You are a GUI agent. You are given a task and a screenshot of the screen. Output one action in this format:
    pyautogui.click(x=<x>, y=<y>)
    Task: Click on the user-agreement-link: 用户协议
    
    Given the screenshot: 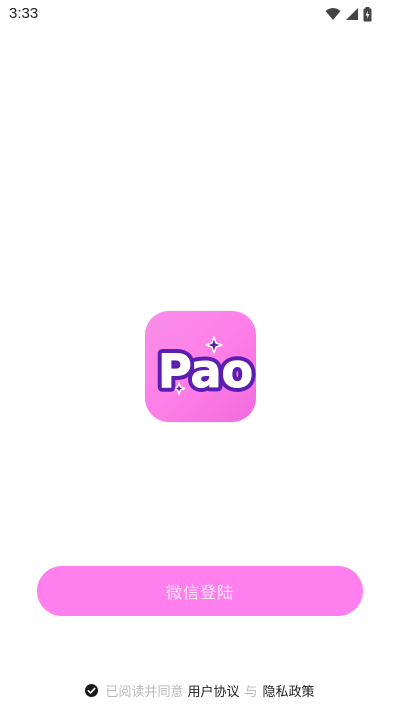 What is the action you would take?
    pyautogui.click(x=213, y=690)
    